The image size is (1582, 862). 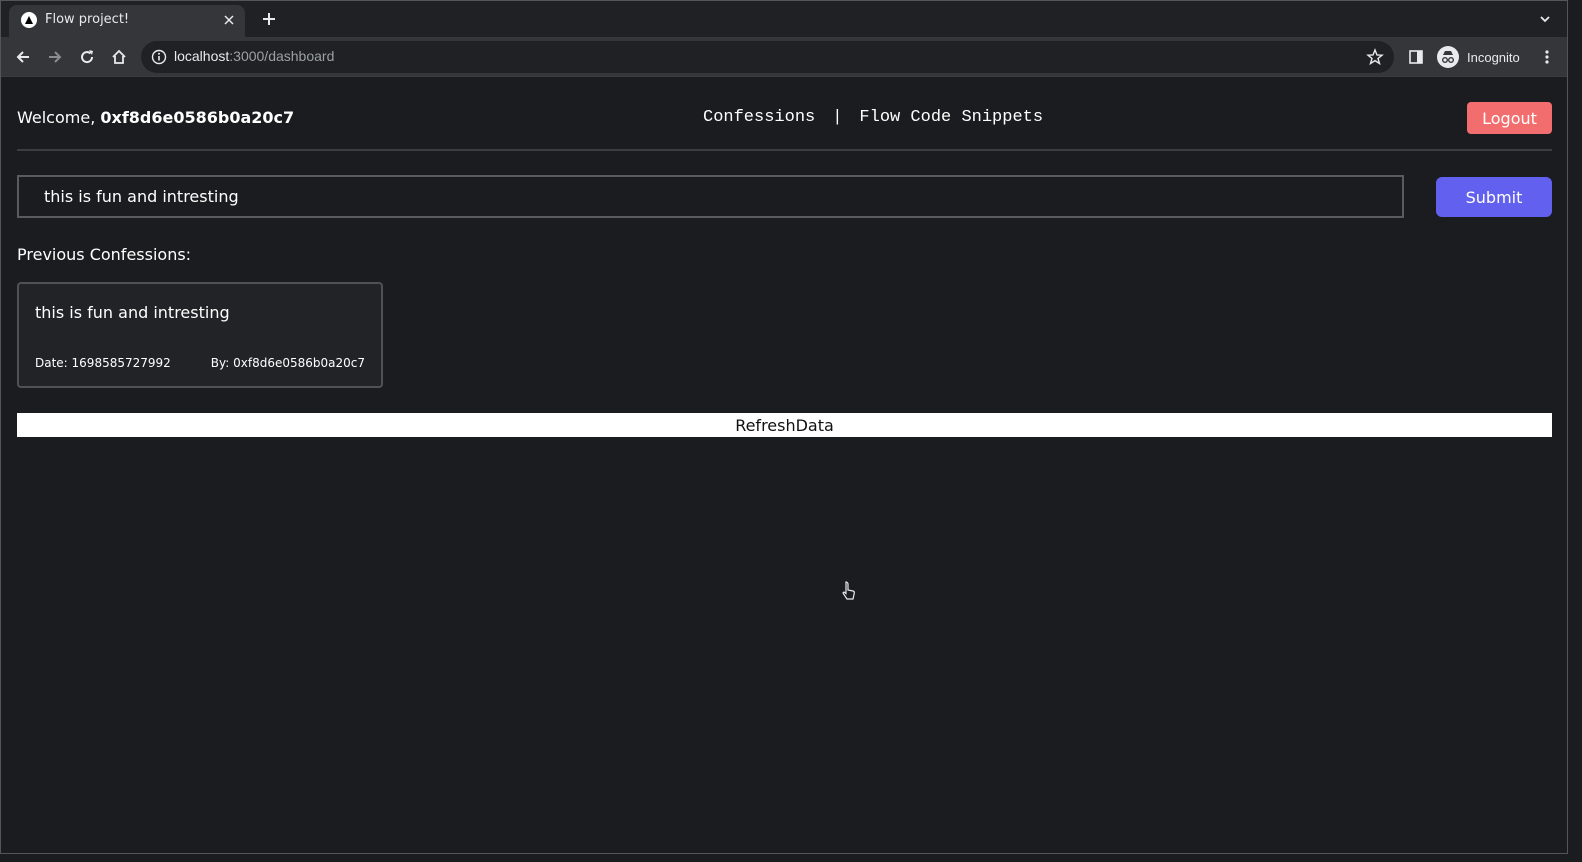 What do you see at coordinates (1375, 57) in the screenshot?
I see `bookmark-star-icon` at bounding box center [1375, 57].